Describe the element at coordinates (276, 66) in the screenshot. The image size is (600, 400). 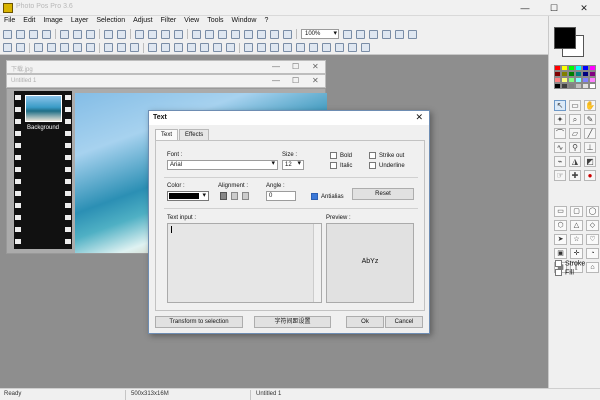
I see `doc-back-minimize: —` at that location.